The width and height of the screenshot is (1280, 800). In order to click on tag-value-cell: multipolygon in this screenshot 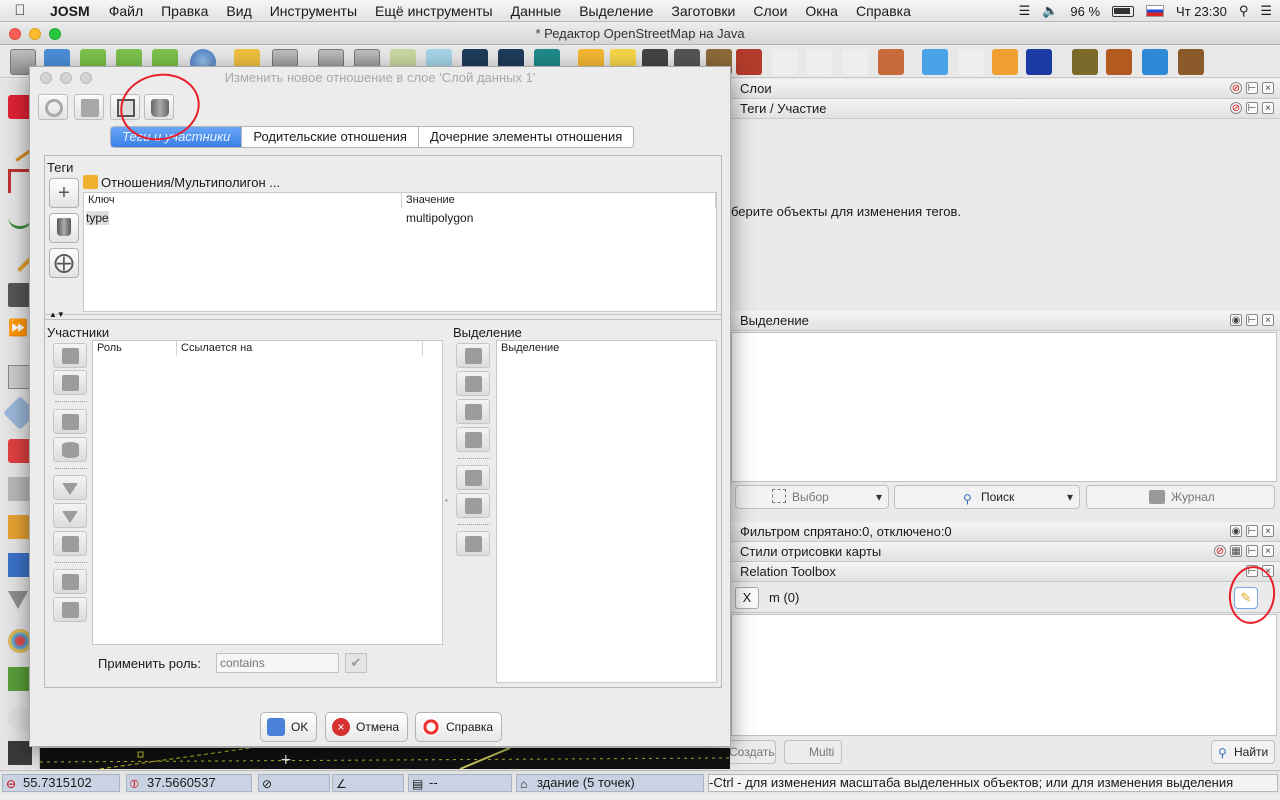, I will do `click(439, 218)`.